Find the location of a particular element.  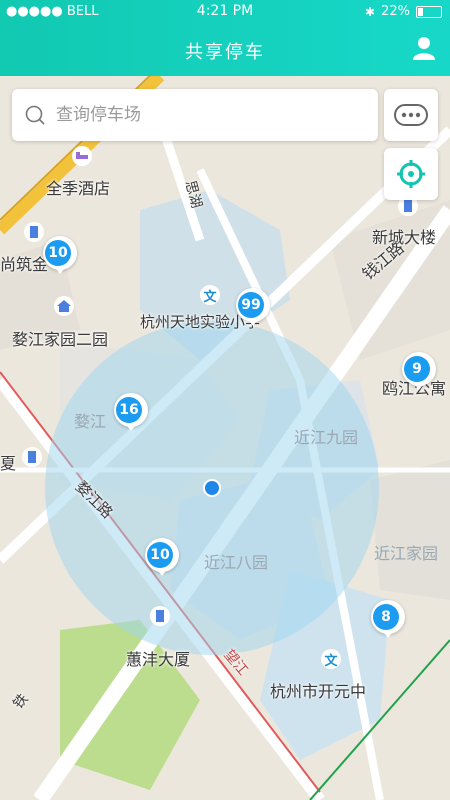

parking-marker: 99 is located at coordinates (253, 310).